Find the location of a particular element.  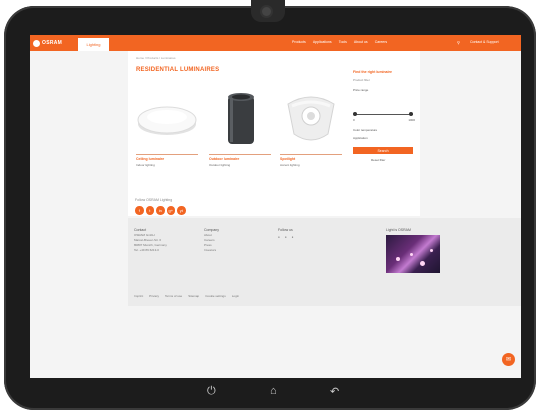

follow-label: Follow OSRAM Lighting is located at coordinates (154, 200).